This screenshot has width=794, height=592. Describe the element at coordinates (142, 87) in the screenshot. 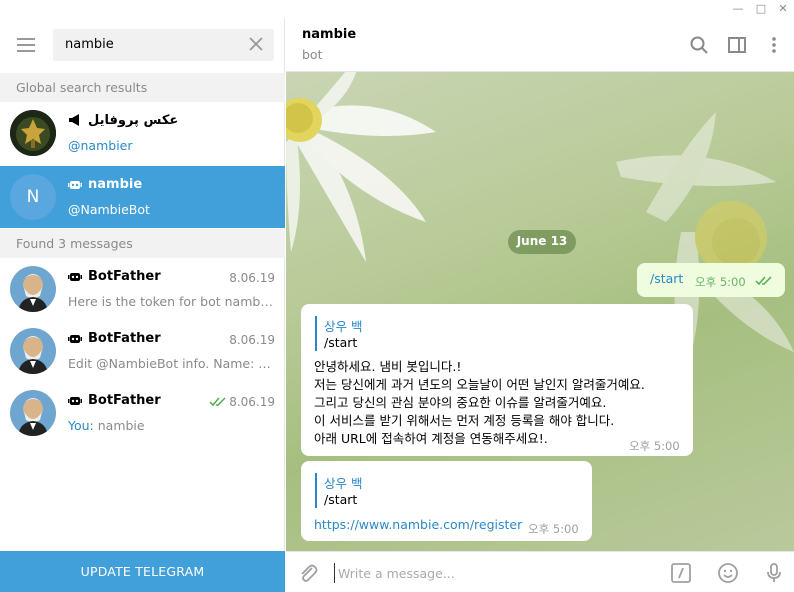

I see `global-results-header: Global search results` at that location.